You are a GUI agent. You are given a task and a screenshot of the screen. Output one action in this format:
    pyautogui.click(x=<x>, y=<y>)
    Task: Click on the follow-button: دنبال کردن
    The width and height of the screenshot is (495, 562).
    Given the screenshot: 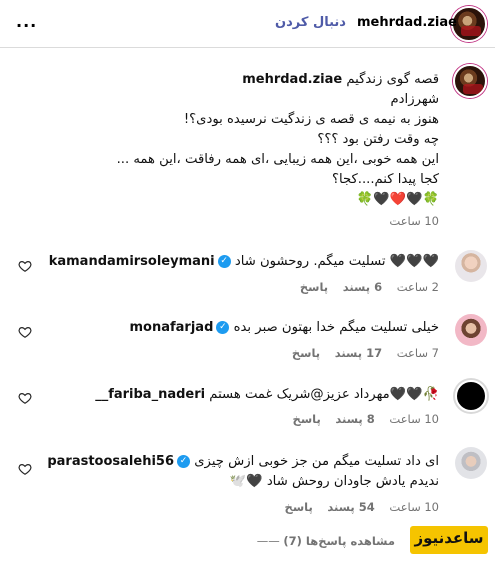 What is the action you would take?
    pyautogui.click(x=310, y=22)
    